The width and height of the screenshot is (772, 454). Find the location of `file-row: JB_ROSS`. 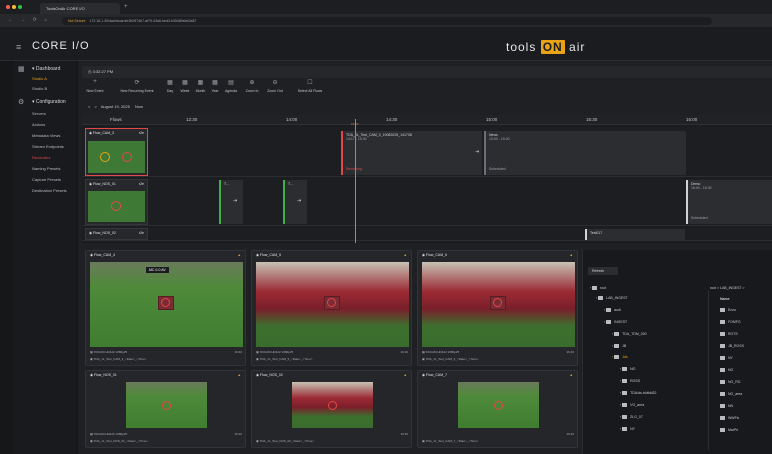

file-row: JB_ROSS is located at coordinates (732, 346).